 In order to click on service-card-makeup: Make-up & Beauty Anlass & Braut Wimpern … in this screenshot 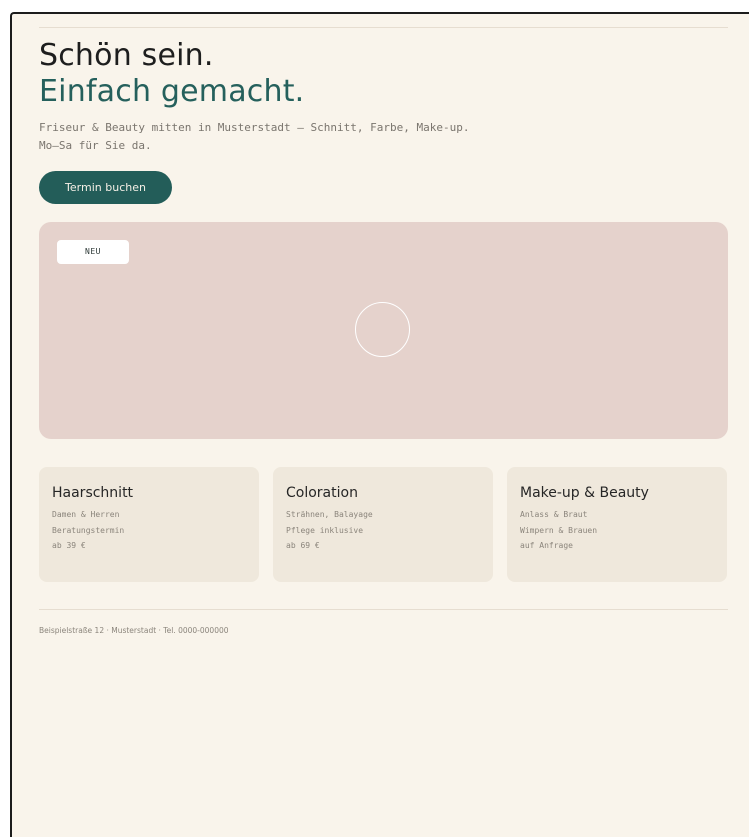, I will do `click(617, 524)`.